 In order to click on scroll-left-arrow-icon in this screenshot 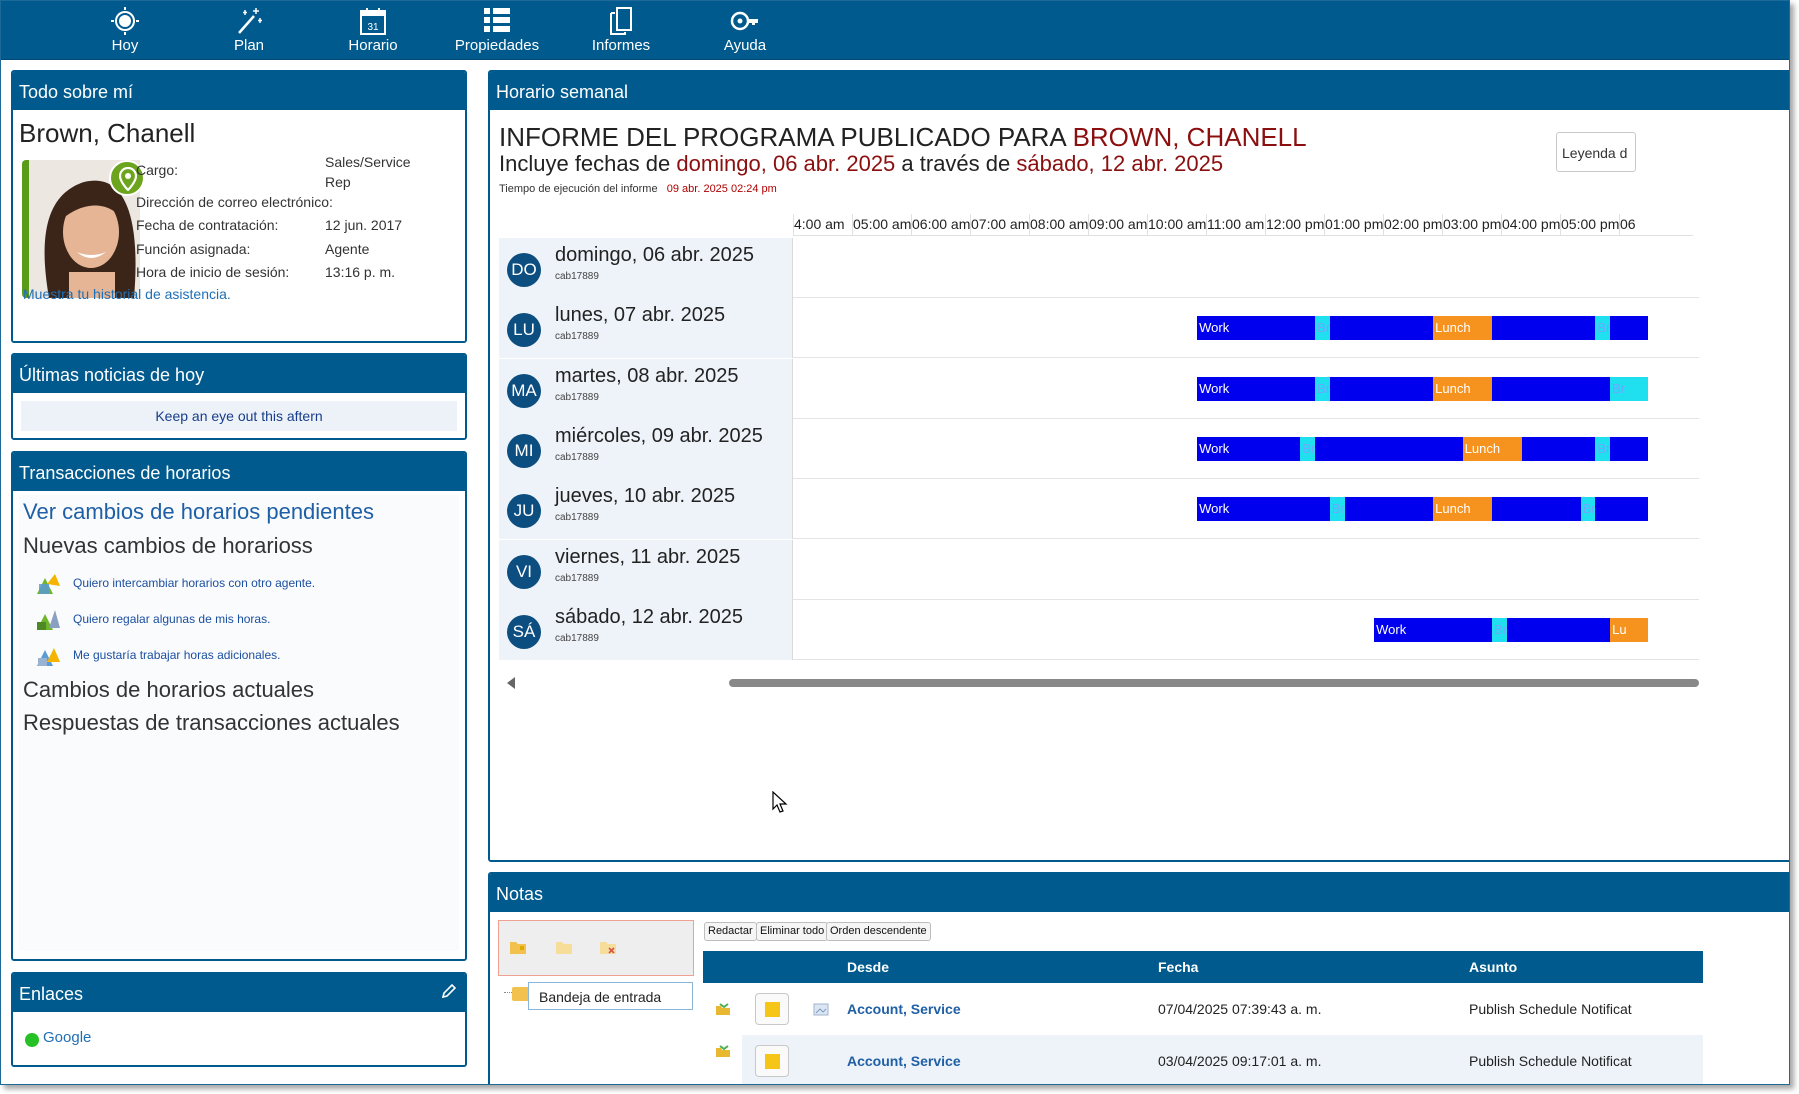, I will do `click(511, 683)`.